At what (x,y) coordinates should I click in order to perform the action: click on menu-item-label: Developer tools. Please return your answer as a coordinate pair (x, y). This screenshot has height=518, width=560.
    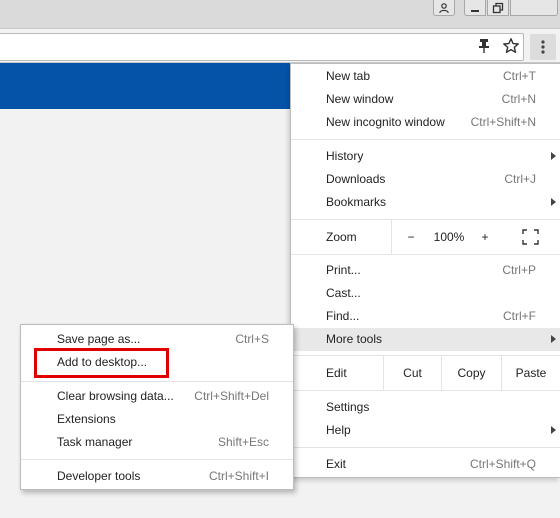
    Looking at the image, I should click on (99, 476).